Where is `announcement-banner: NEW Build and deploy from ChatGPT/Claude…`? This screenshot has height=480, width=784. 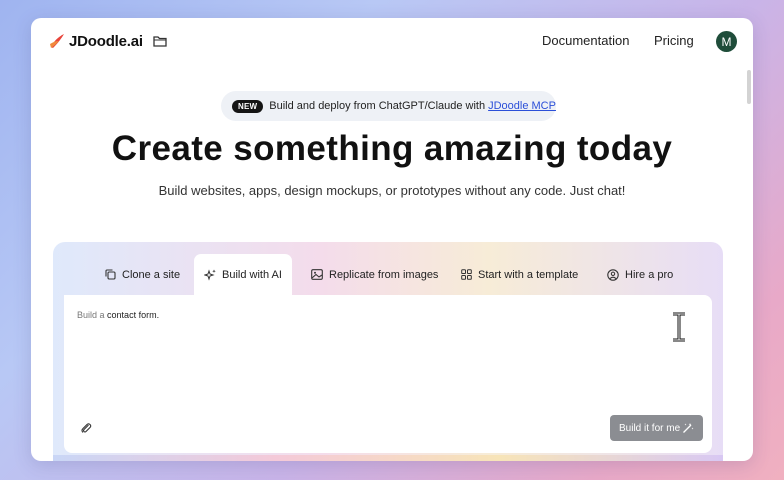
announcement-banner: NEW Build and deploy from ChatGPT/Claude… is located at coordinates (388, 106).